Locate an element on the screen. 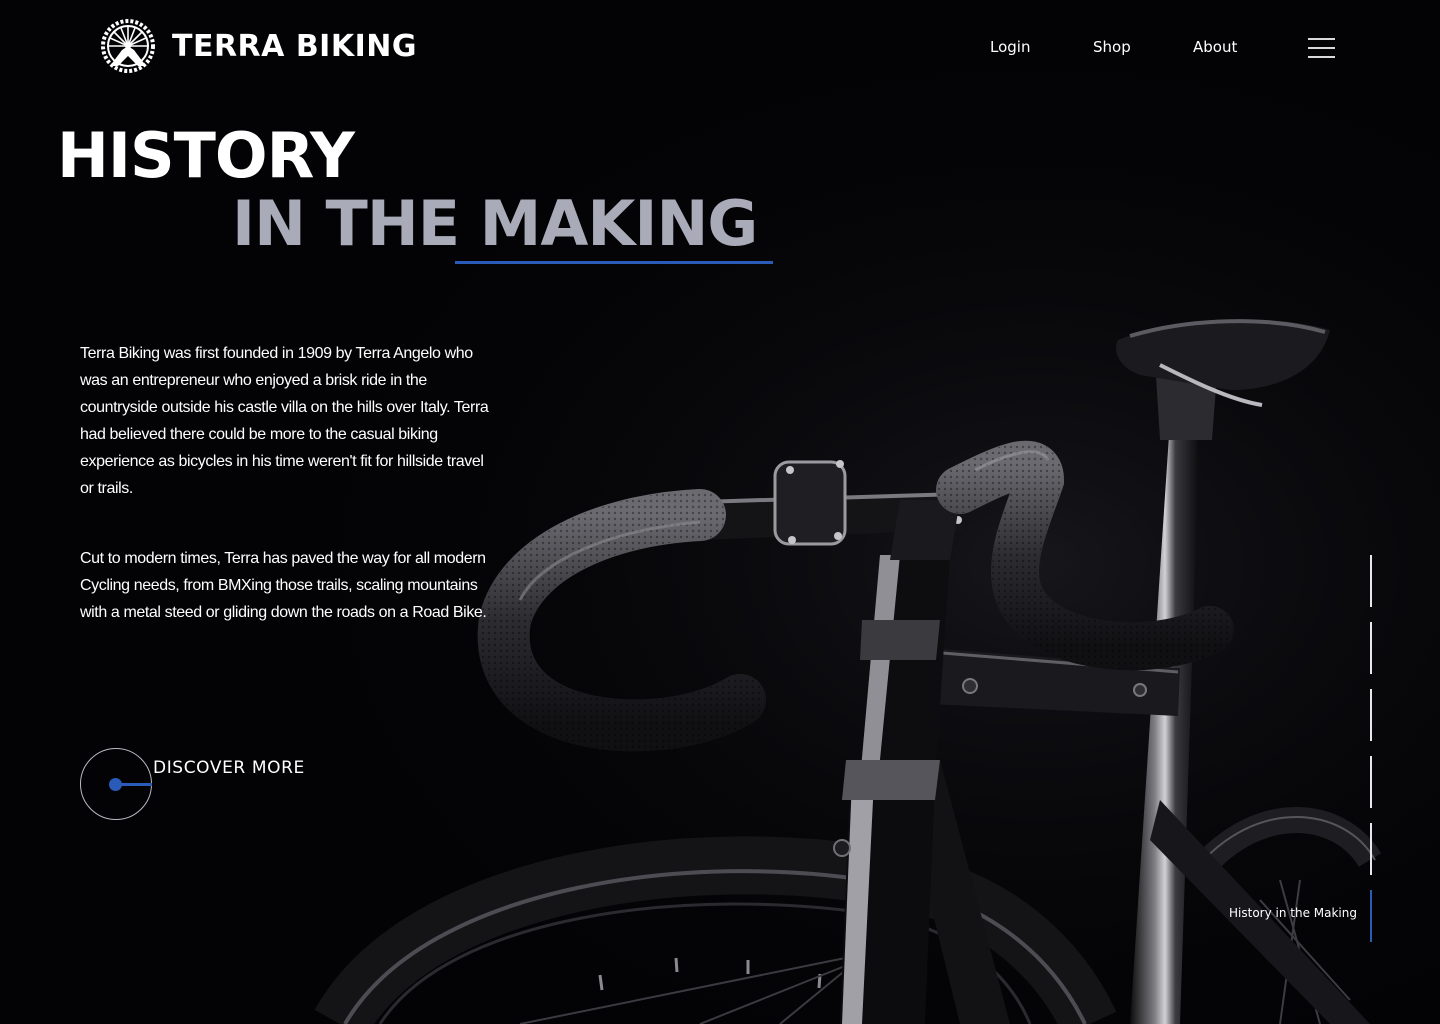  title-underline is located at coordinates (614, 262).